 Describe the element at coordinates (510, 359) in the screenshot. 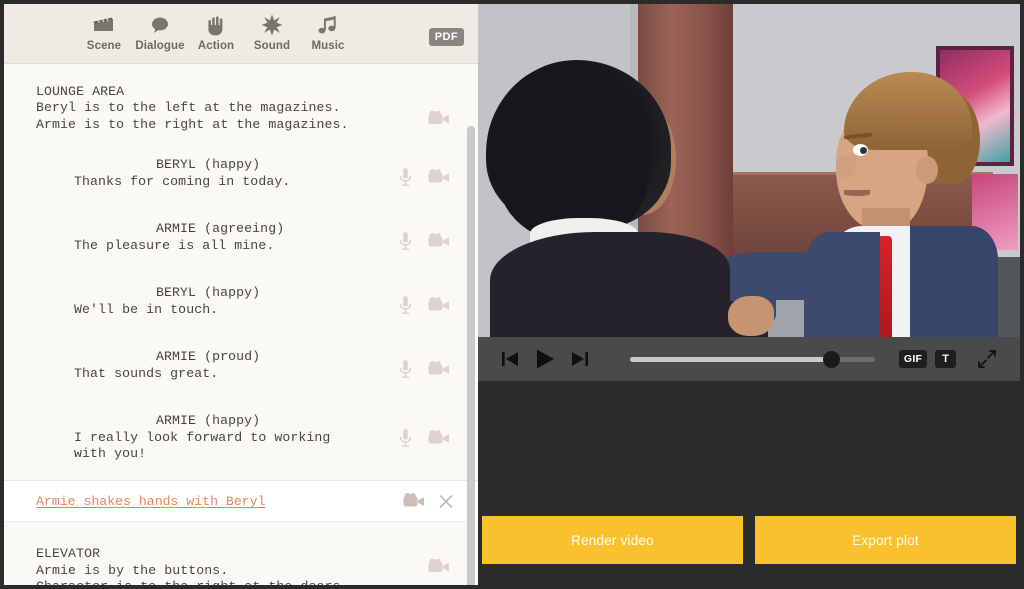

I see `skip-back-button` at that location.